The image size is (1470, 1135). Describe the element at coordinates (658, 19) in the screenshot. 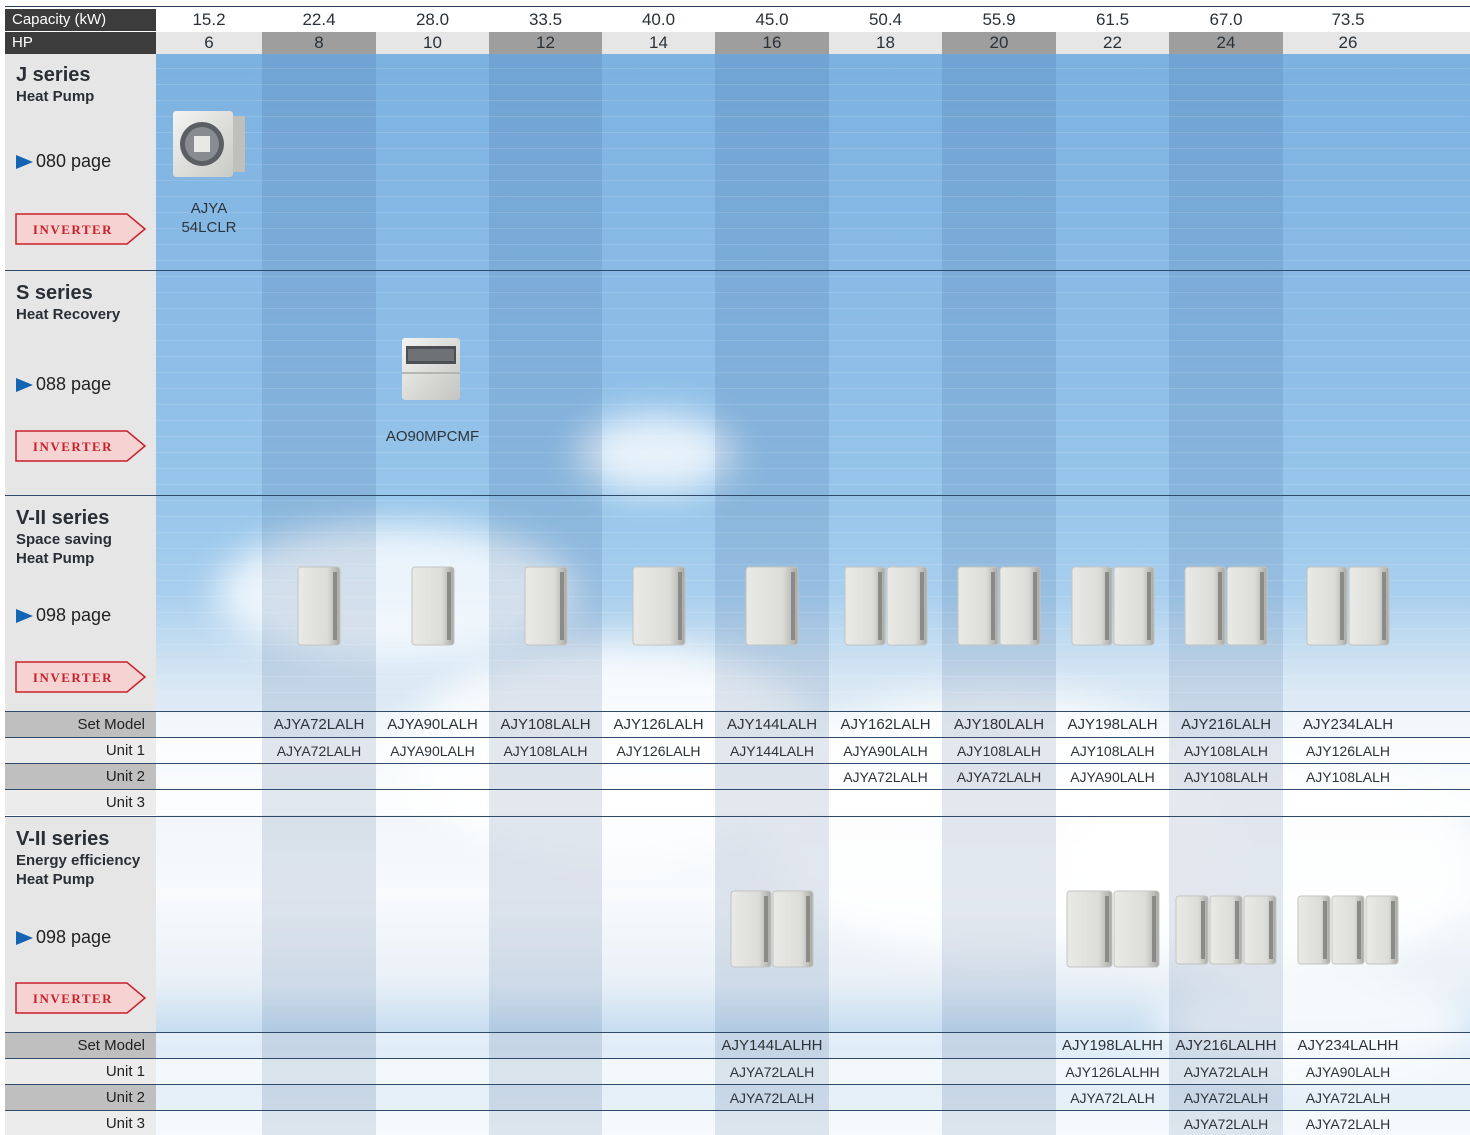

I see `capacity-value: 40.0` at that location.